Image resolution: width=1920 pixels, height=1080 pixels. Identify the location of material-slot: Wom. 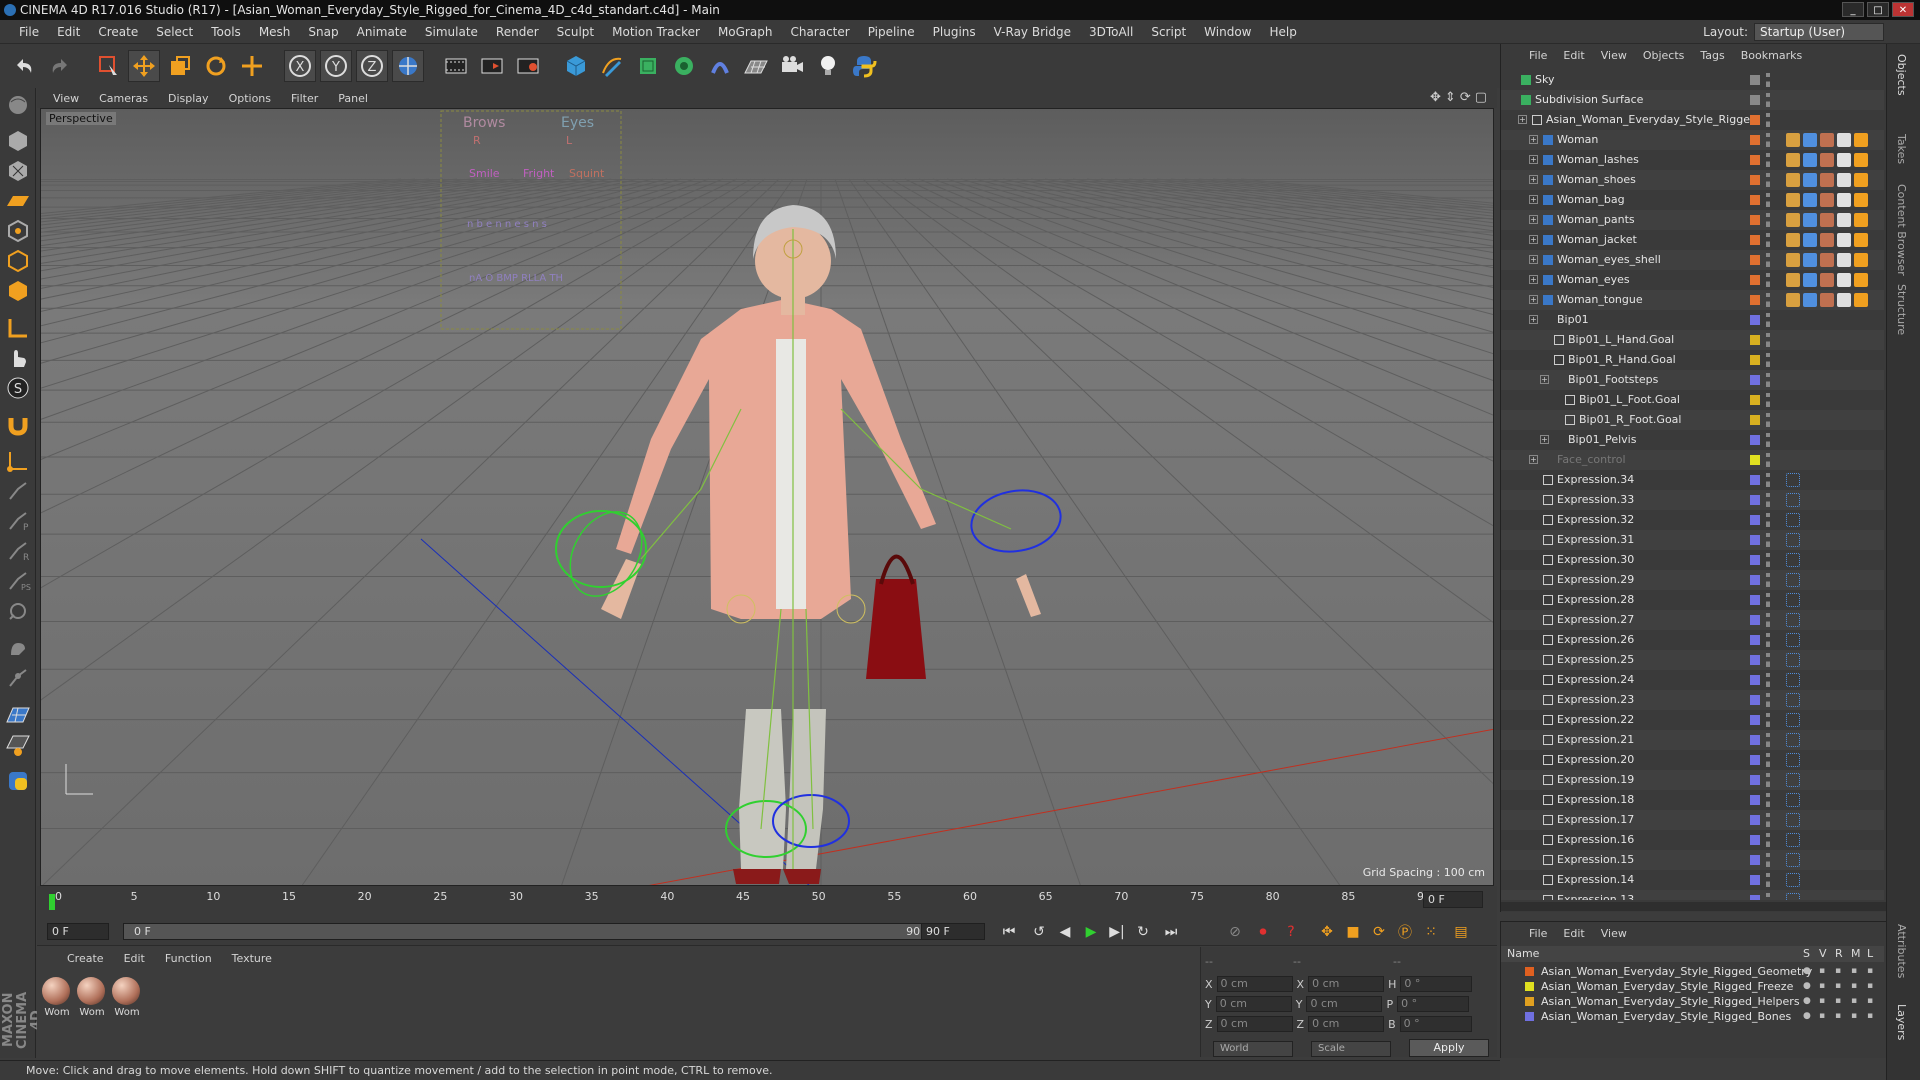
(127, 997).